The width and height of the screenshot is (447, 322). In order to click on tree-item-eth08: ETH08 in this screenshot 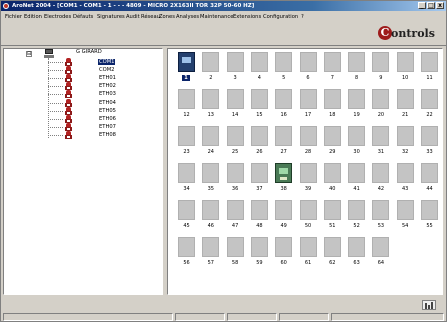, I will do `click(82, 134)`.